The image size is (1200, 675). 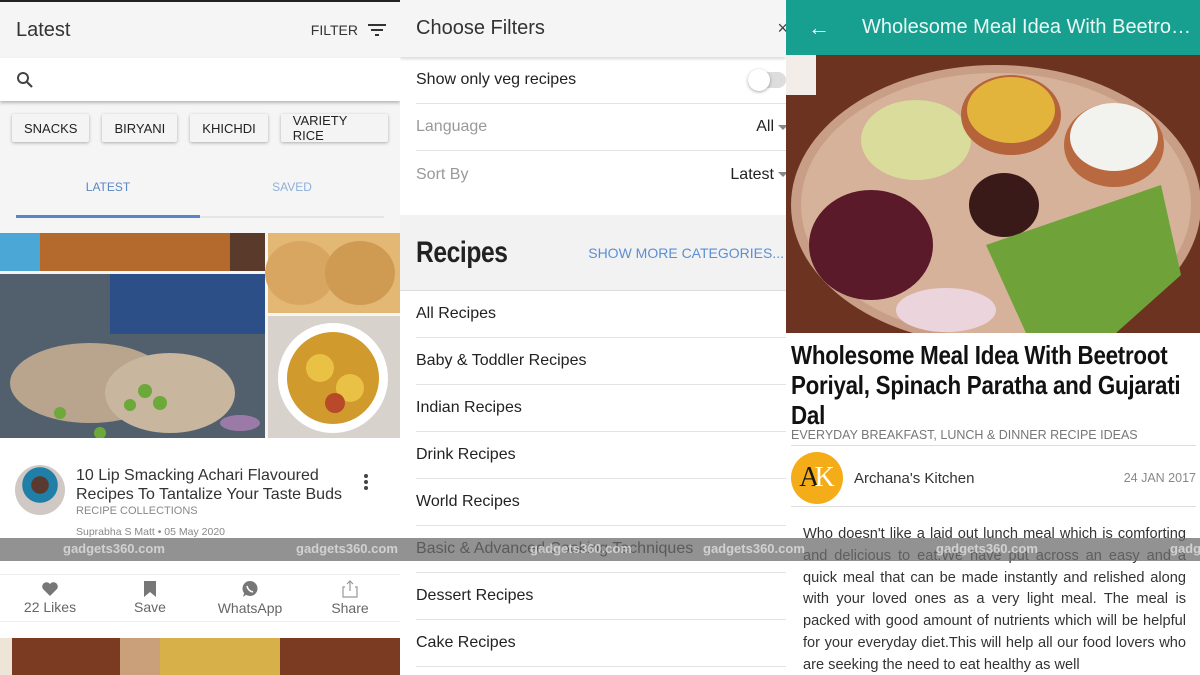 I want to click on filter-icon, so click(x=377, y=30).